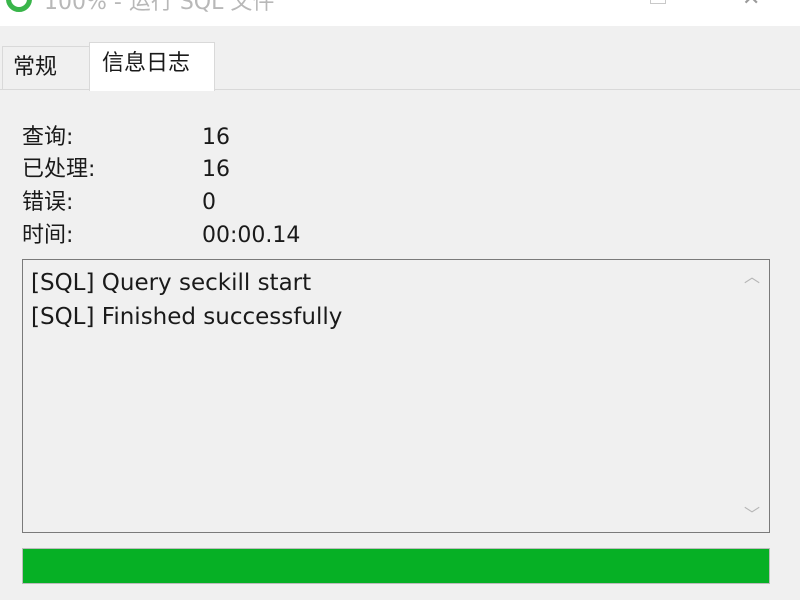 The height and width of the screenshot is (600, 800). Describe the element at coordinates (658, 2) in the screenshot. I see `maximize-button` at that location.